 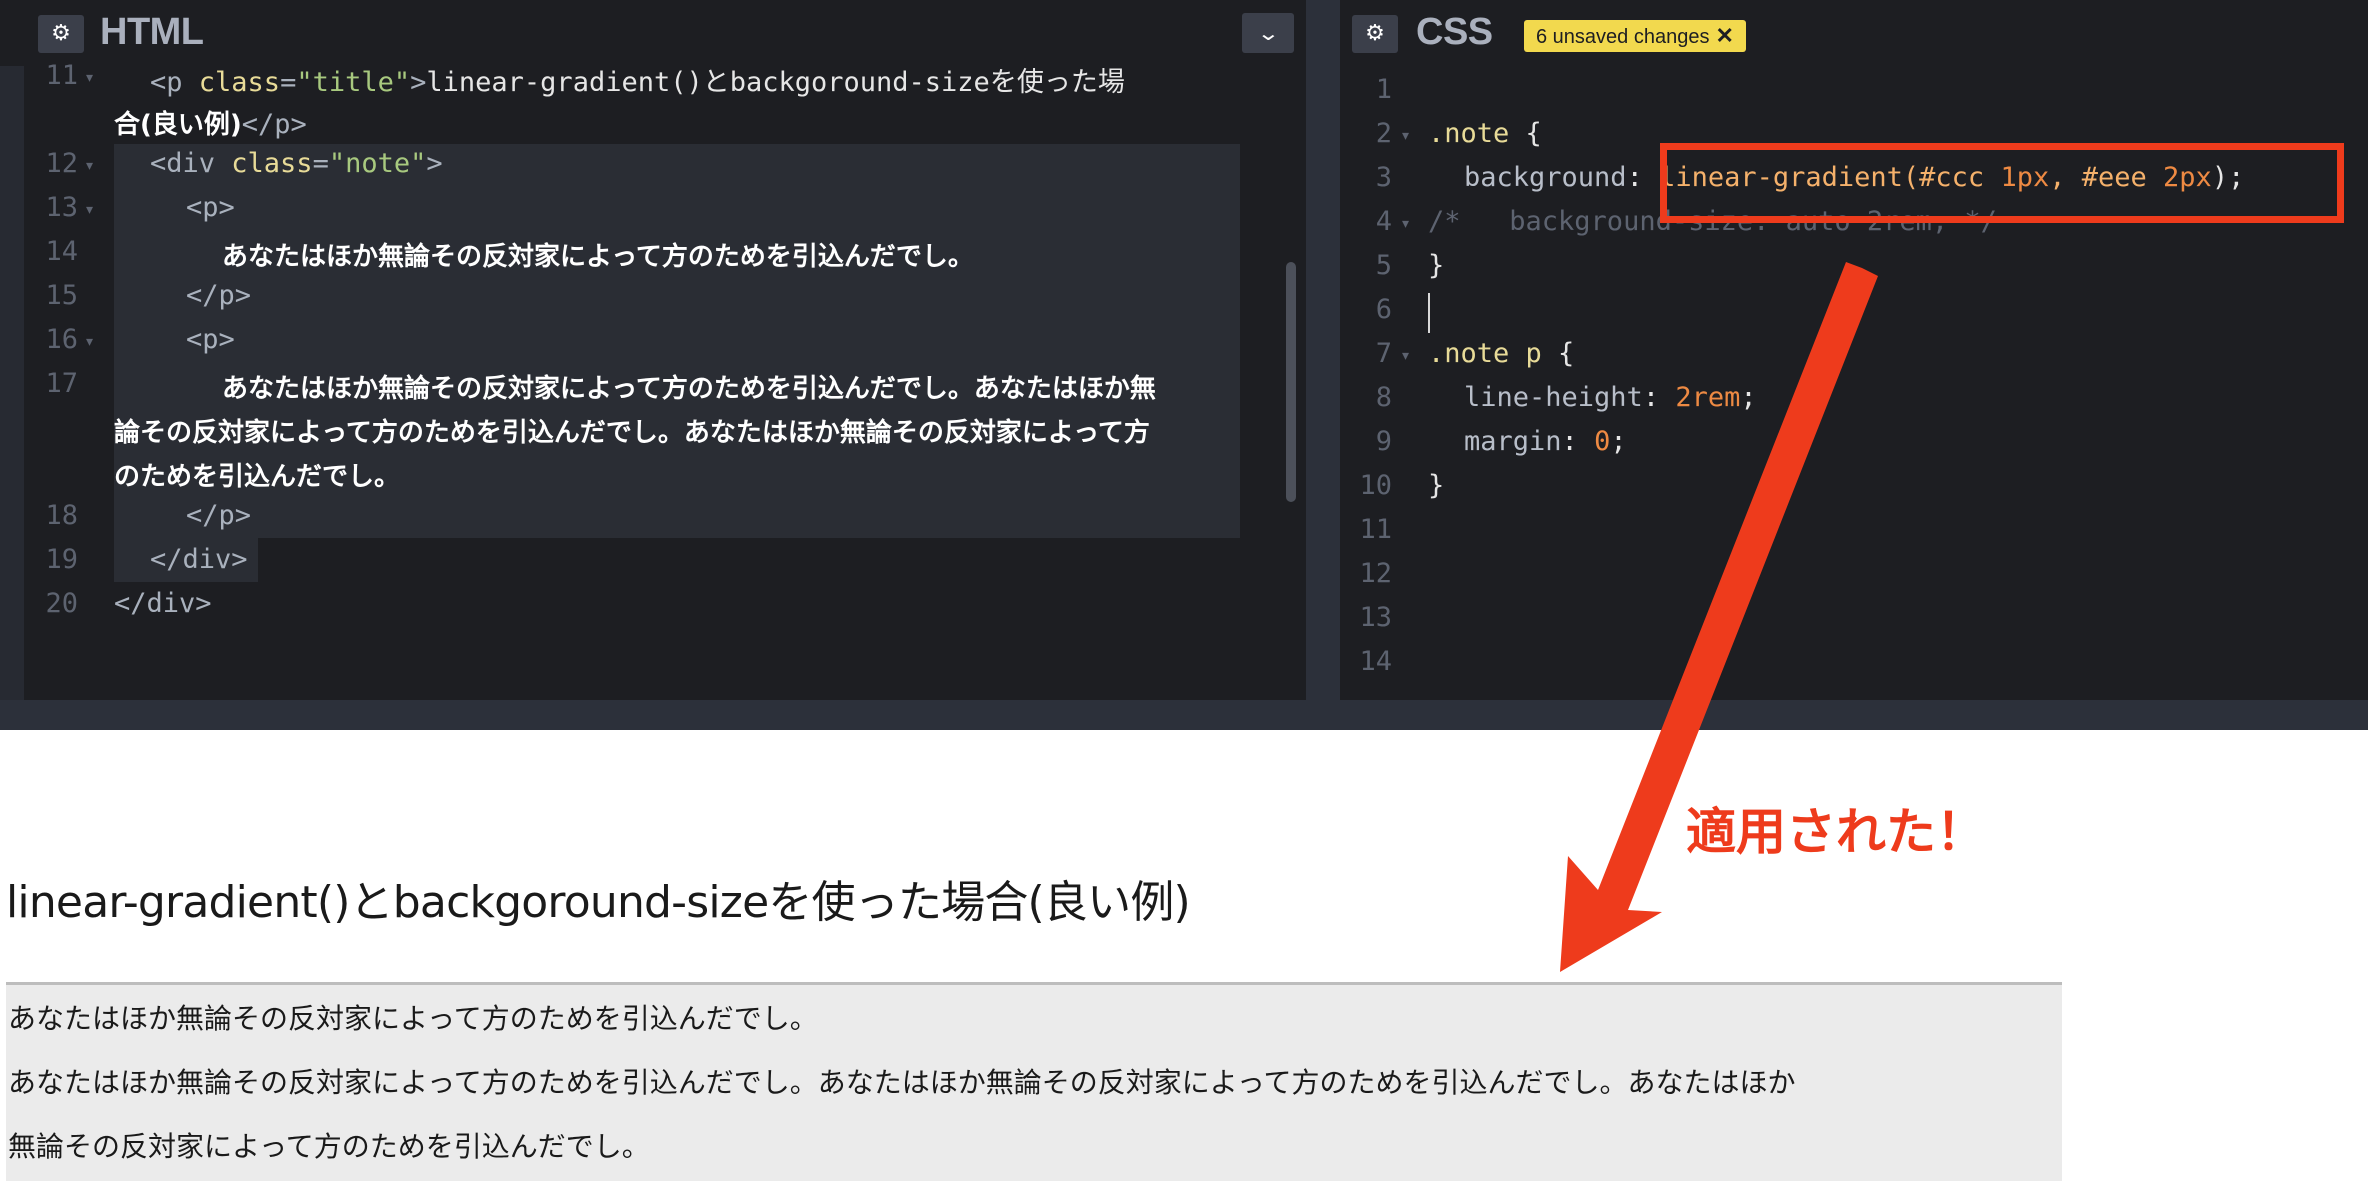 What do you see at coordinates (1854, 33) in the screenshot?
I see `css-pane-header: ⚙ CSS` at bounding box center [1854, 33].